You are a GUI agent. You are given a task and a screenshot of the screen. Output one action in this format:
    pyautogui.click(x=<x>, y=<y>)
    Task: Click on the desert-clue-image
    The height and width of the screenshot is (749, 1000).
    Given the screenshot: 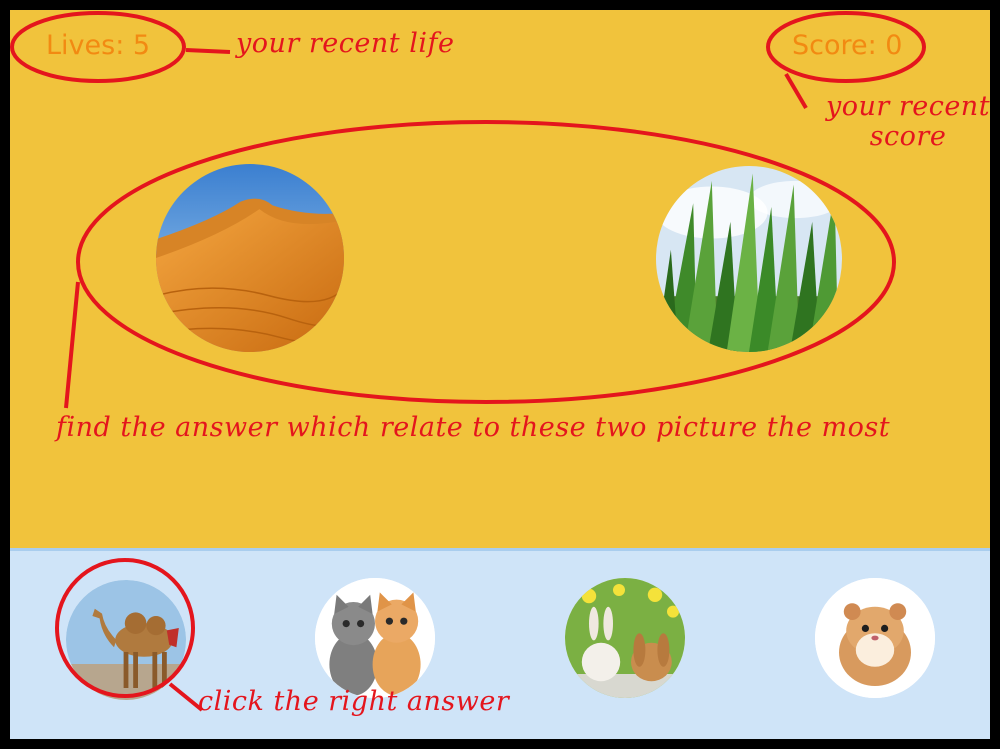 What is the action you would take?
    pyautogui.click(x=250, y=258)
    